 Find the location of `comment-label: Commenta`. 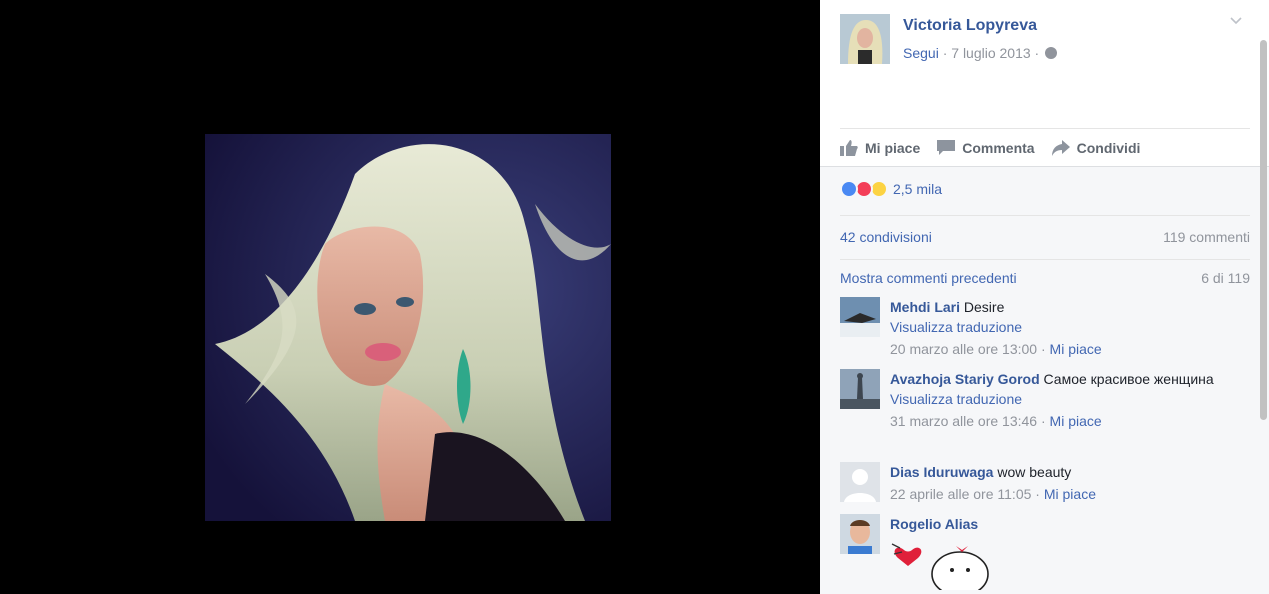

comment-label: Commenta is located at coordinates (998, 148).